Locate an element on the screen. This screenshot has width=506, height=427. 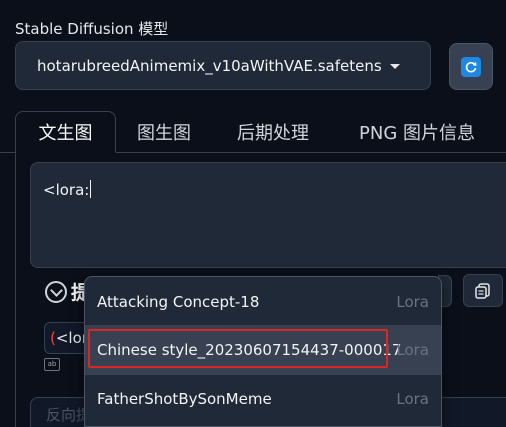
chevron-down-icon is located at coordinates (395, 66).